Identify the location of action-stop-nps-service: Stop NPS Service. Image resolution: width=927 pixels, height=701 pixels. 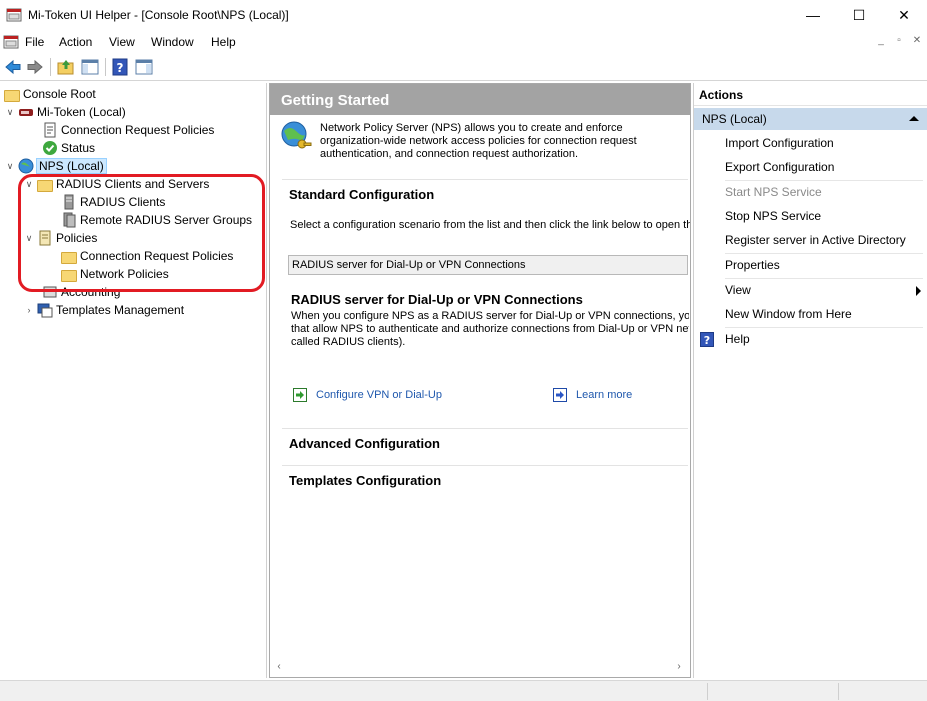
(824, 218).